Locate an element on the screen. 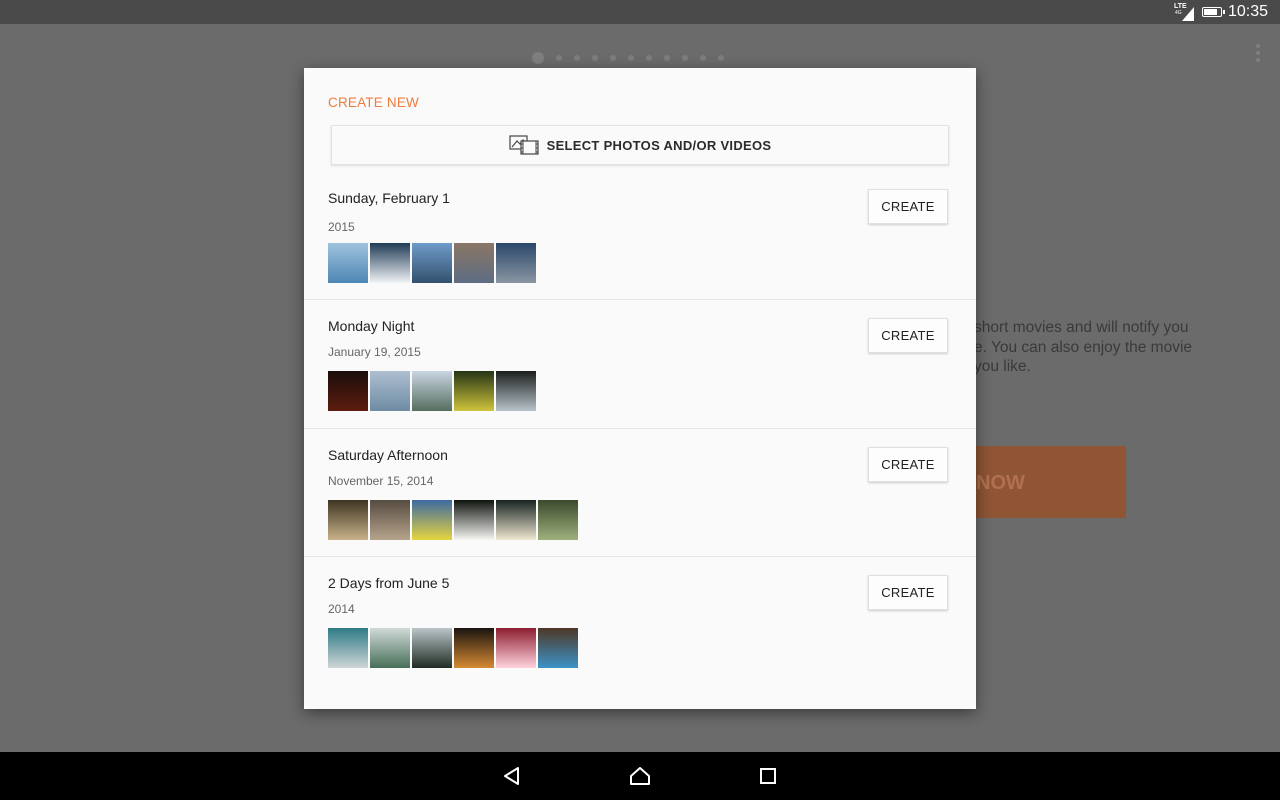 This screenshot has width=1280, height=800. overflow-menu-icon is located at coordinates (1258, 53).